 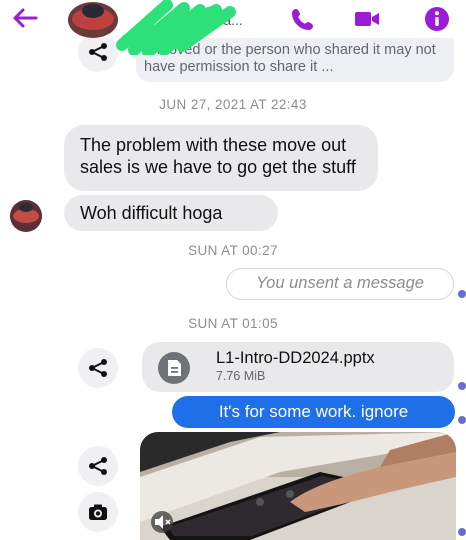 I want to click on incoming-message: Woh difficult hoga, so click(x=171, y=213).